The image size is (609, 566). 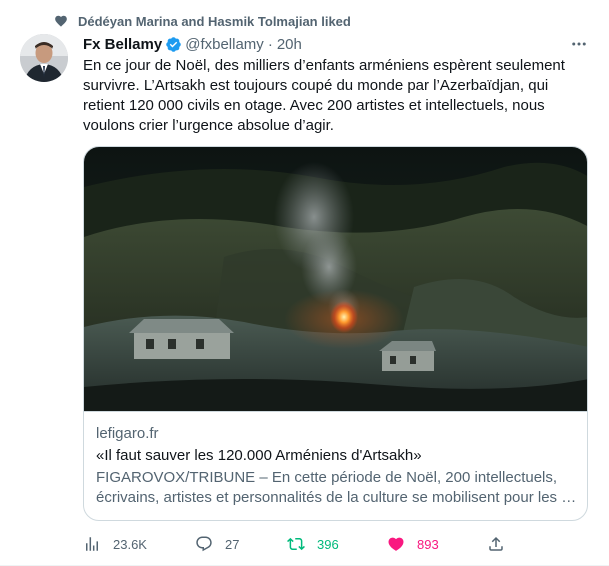 I want to click on share-button, so click(x=496, y=544).